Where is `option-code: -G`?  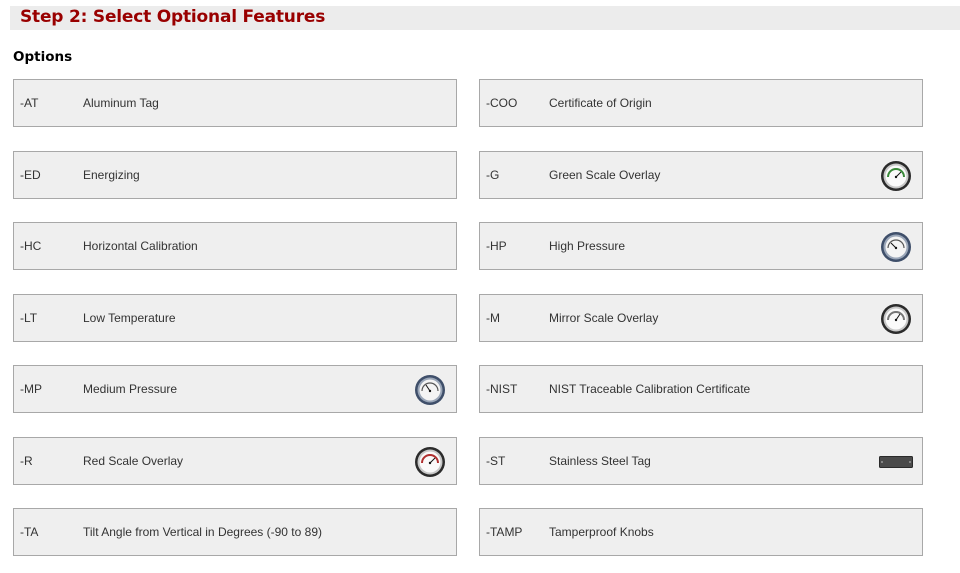 option-code: -G is located at coordinates (493, 174).